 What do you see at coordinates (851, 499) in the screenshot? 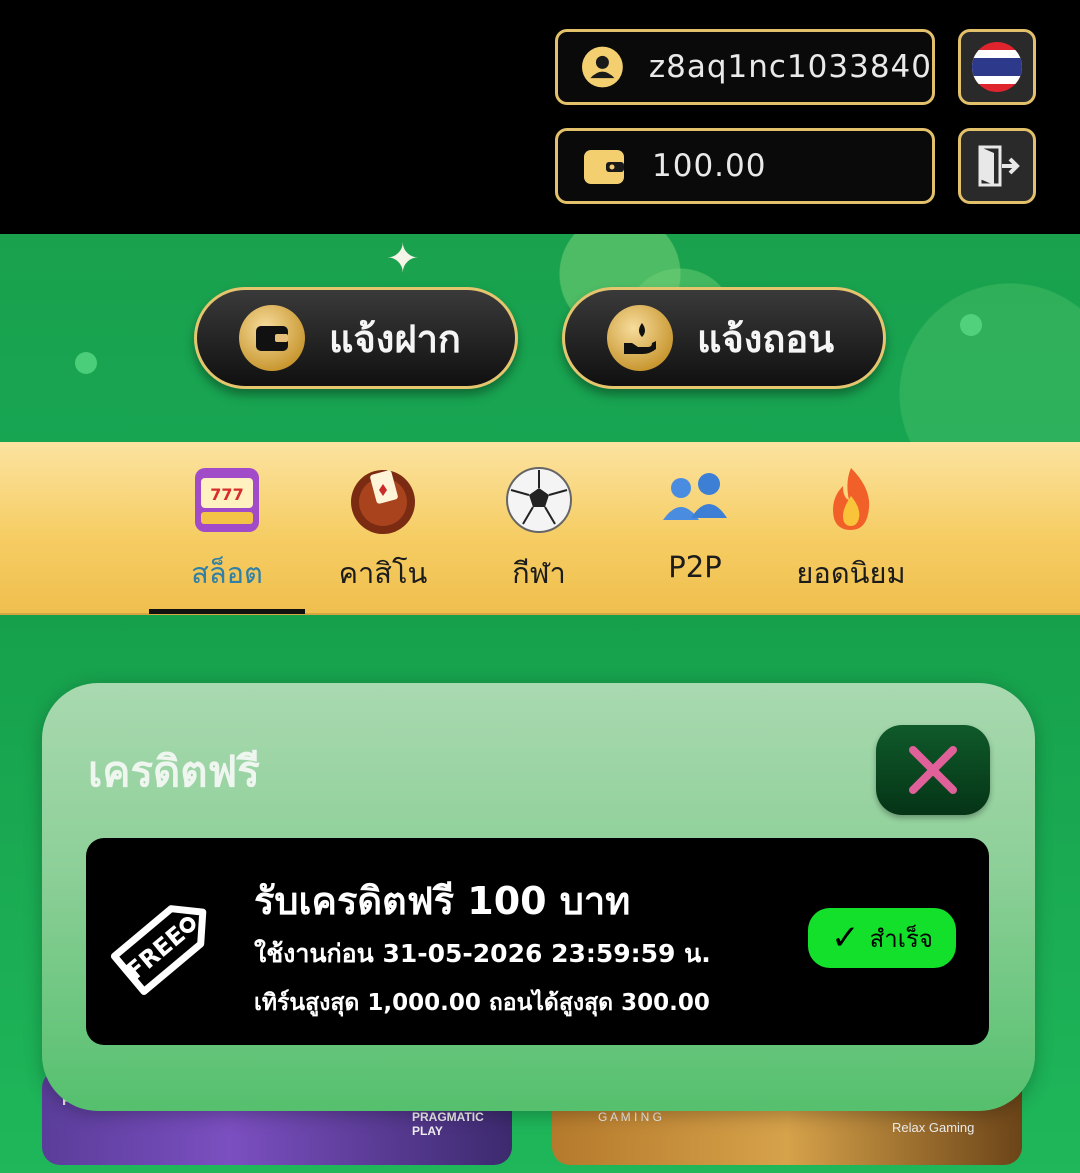
I see `fire-icon` at bounding box center [851, 499].